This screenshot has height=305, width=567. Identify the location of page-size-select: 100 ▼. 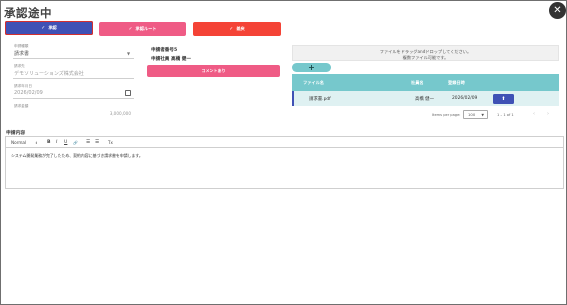
(475, 114).